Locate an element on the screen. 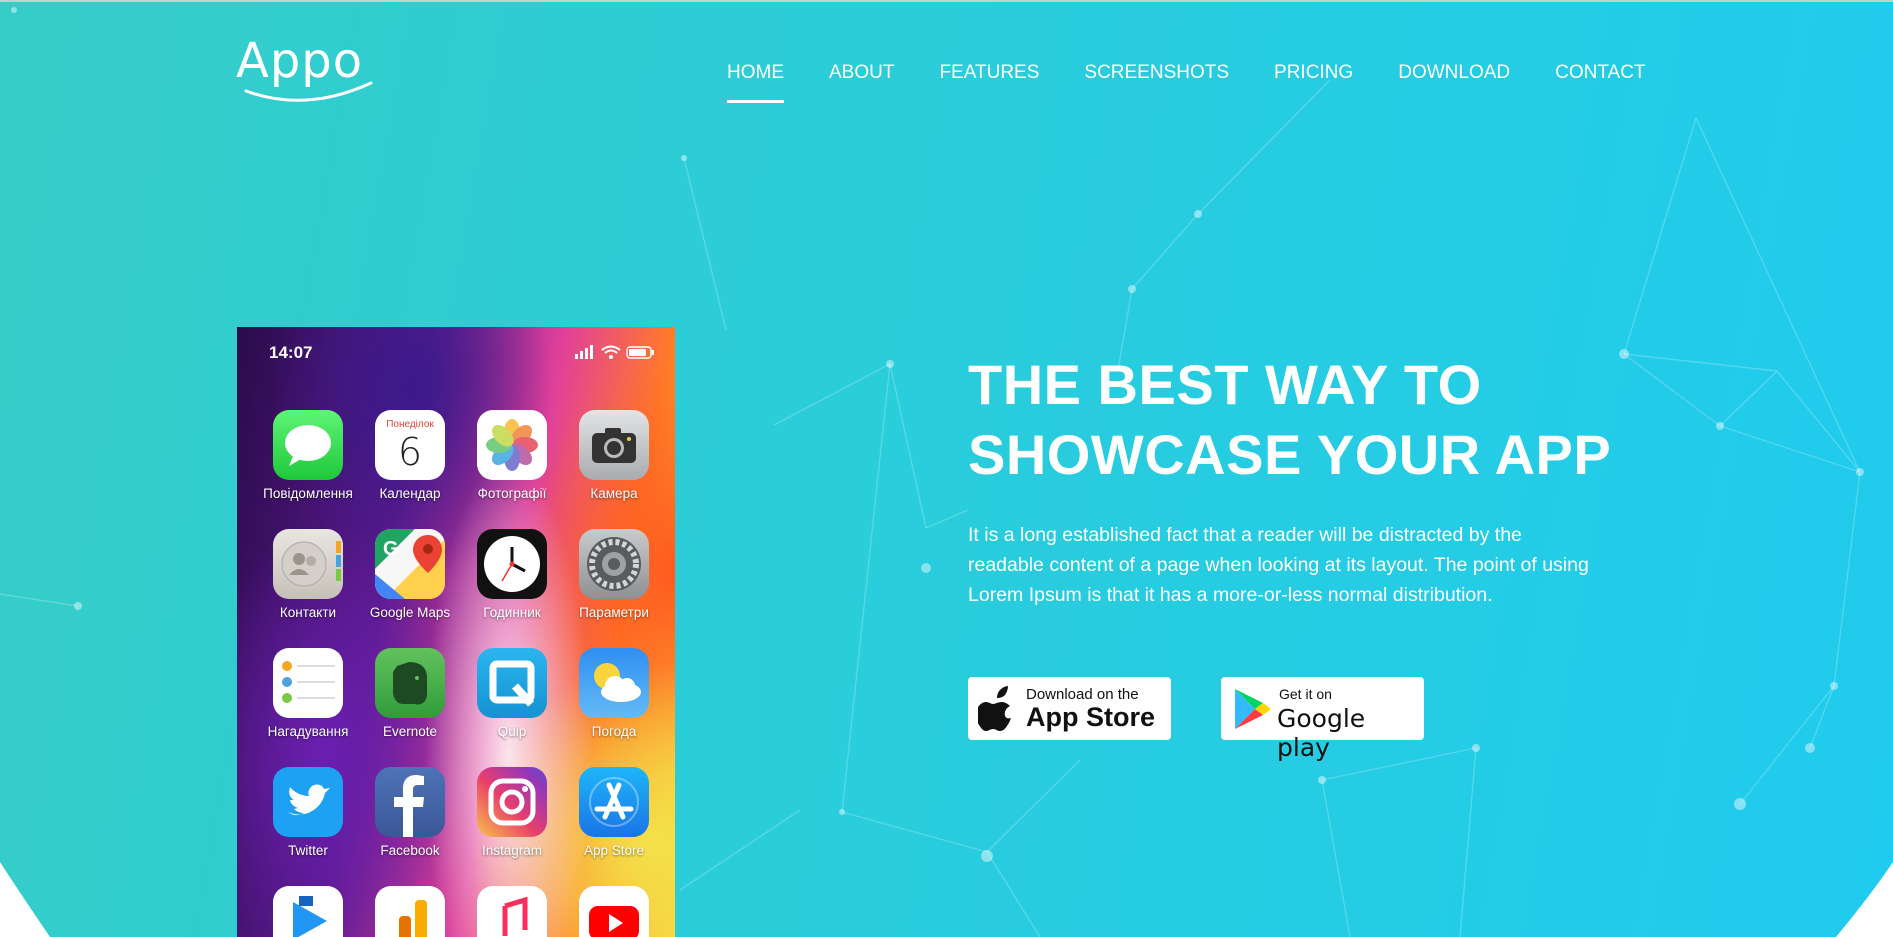  app-label: Instagram is located at coordinates (512, 850).